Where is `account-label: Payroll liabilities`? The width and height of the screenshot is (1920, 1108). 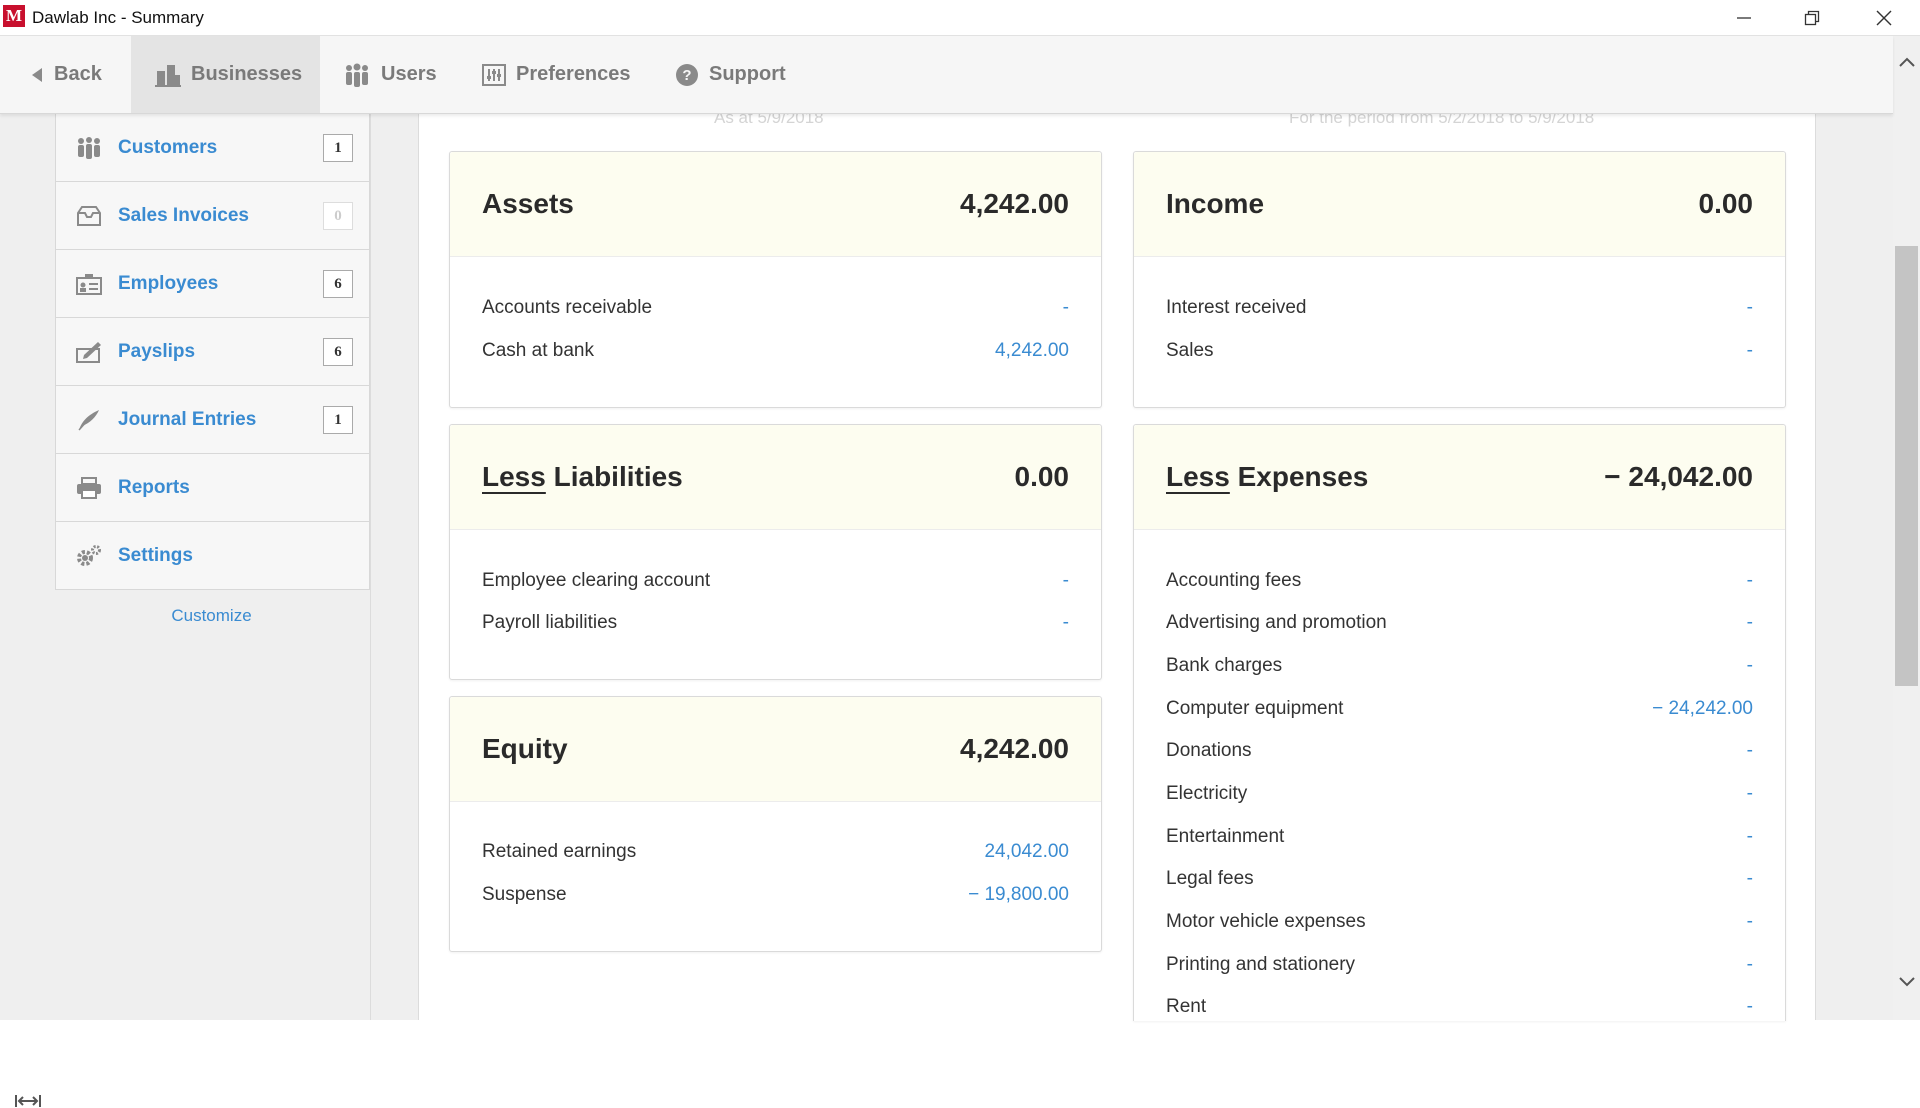 account-label: Payroll liabilities is located at coordinates (550, 622).